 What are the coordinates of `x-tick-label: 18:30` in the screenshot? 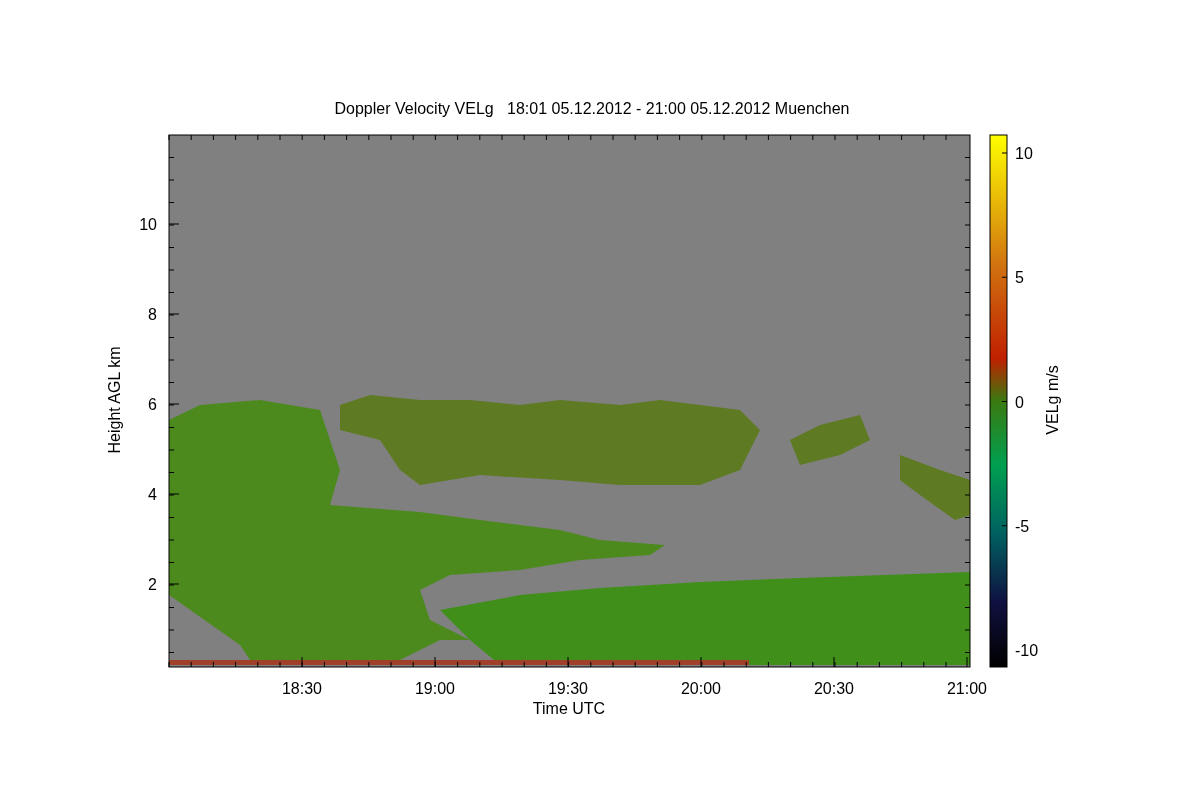 It's located at (302, 688).